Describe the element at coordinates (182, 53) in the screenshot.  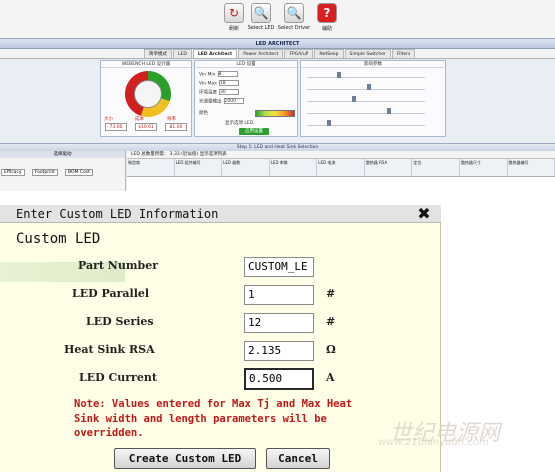
I see `tab-led: LED` at that location.